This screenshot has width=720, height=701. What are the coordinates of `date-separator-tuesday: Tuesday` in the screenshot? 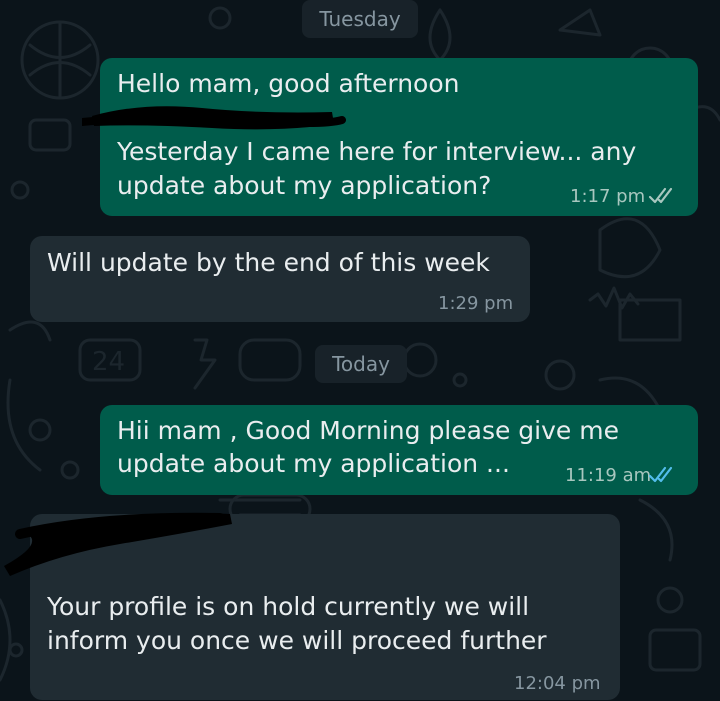 It's located at (360, 19).